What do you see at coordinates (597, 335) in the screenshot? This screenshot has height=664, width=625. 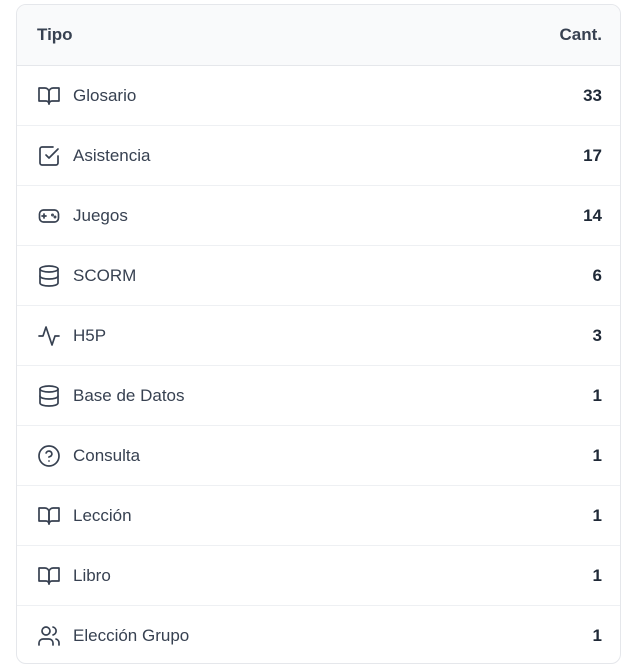 I see `count-value: 3` at bounding box center [597, 335].